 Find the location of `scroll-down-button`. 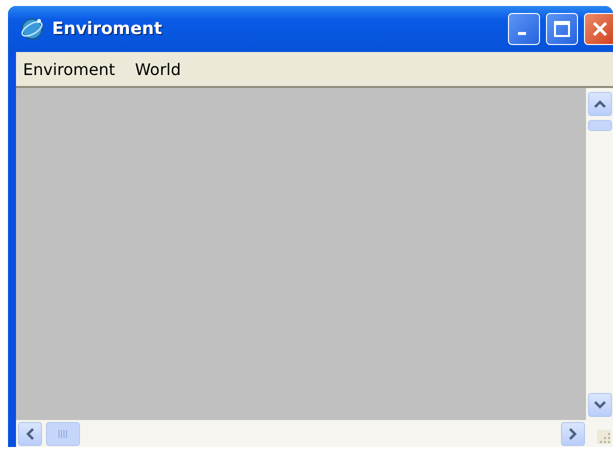

scroll-down-button is located at coordinates (600, 405).